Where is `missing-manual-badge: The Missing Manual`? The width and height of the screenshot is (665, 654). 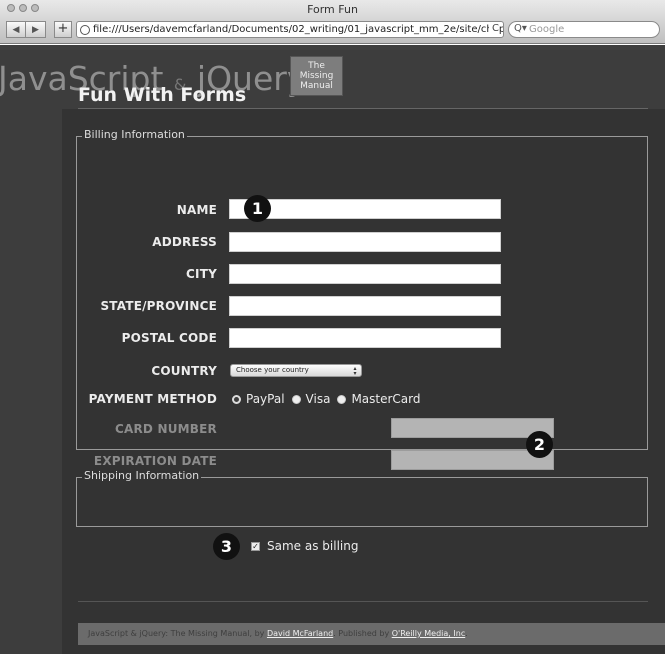
missing-manual-badge: The Missing Manual is located at coordinates (316, 76).